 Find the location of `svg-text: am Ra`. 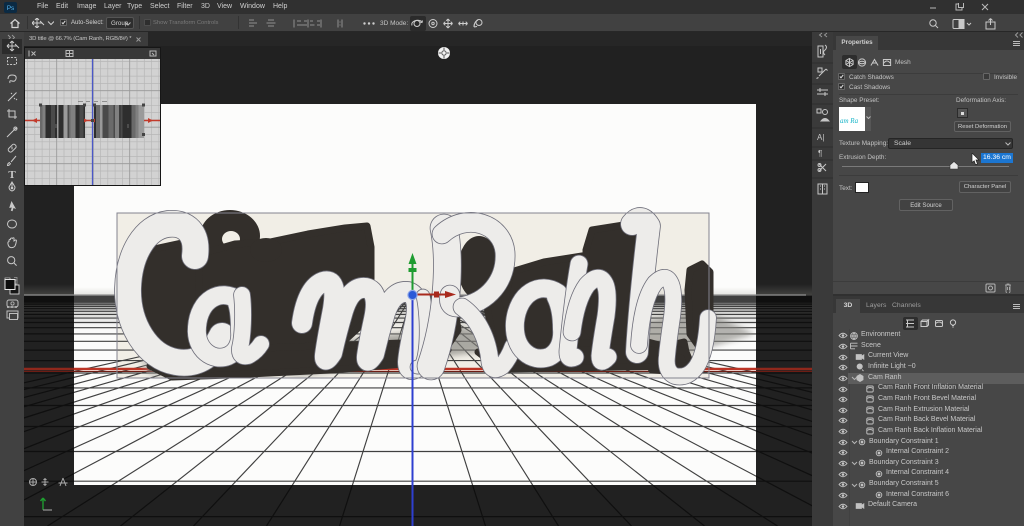

svg-text: am Ra is located at coordinates (849, 121).